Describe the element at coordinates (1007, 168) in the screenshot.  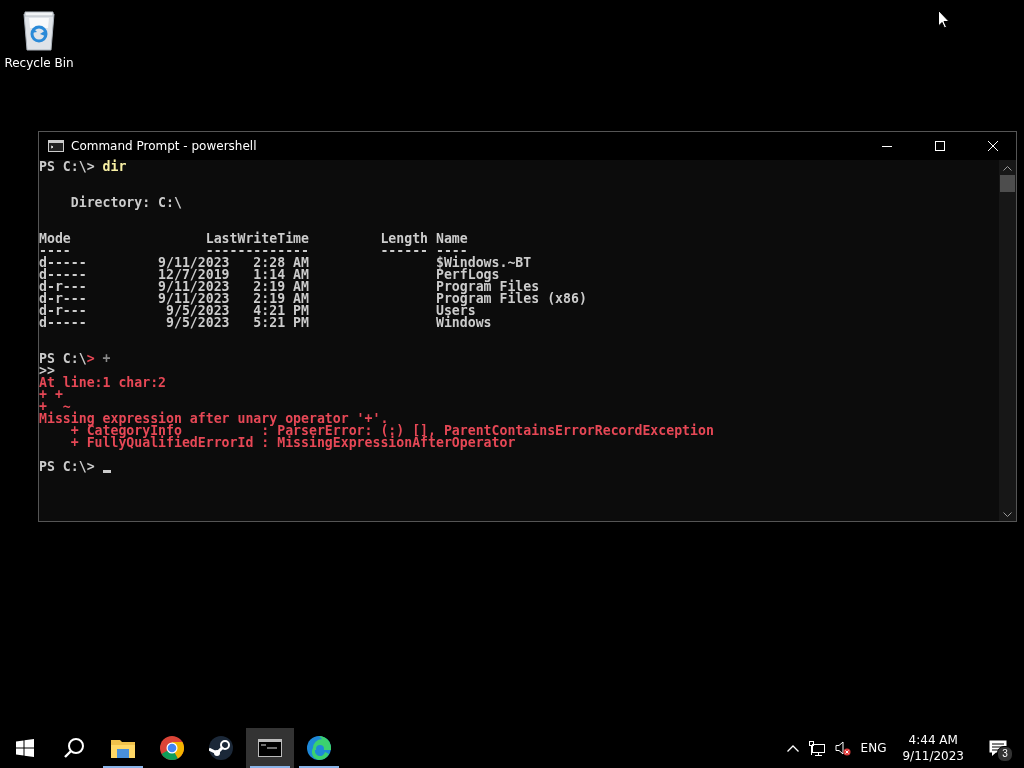
I see `scroll-up-icon` at that location.